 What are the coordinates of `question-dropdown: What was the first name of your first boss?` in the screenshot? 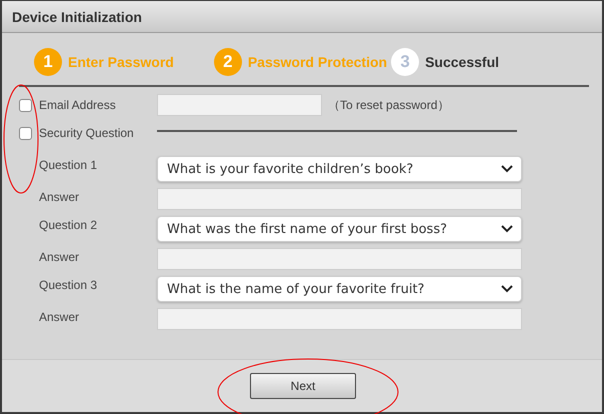 It's located at (339, 229).